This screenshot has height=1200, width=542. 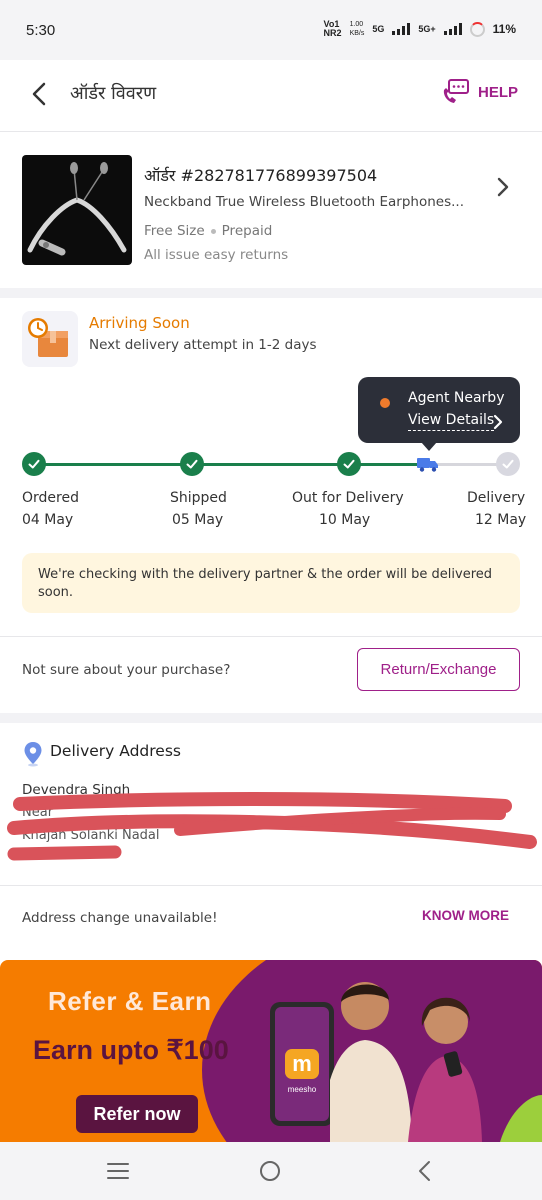 What do you see at coordinates (438, 669) in the screenshot?
I see `return-exchange-button: Return/Exchange` at bounding box center [438, 669].